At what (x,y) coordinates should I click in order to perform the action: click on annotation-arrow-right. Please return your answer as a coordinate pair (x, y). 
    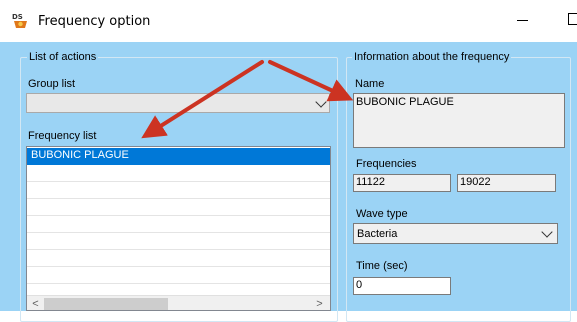
    Looking at the image, I should click on (311, 81).